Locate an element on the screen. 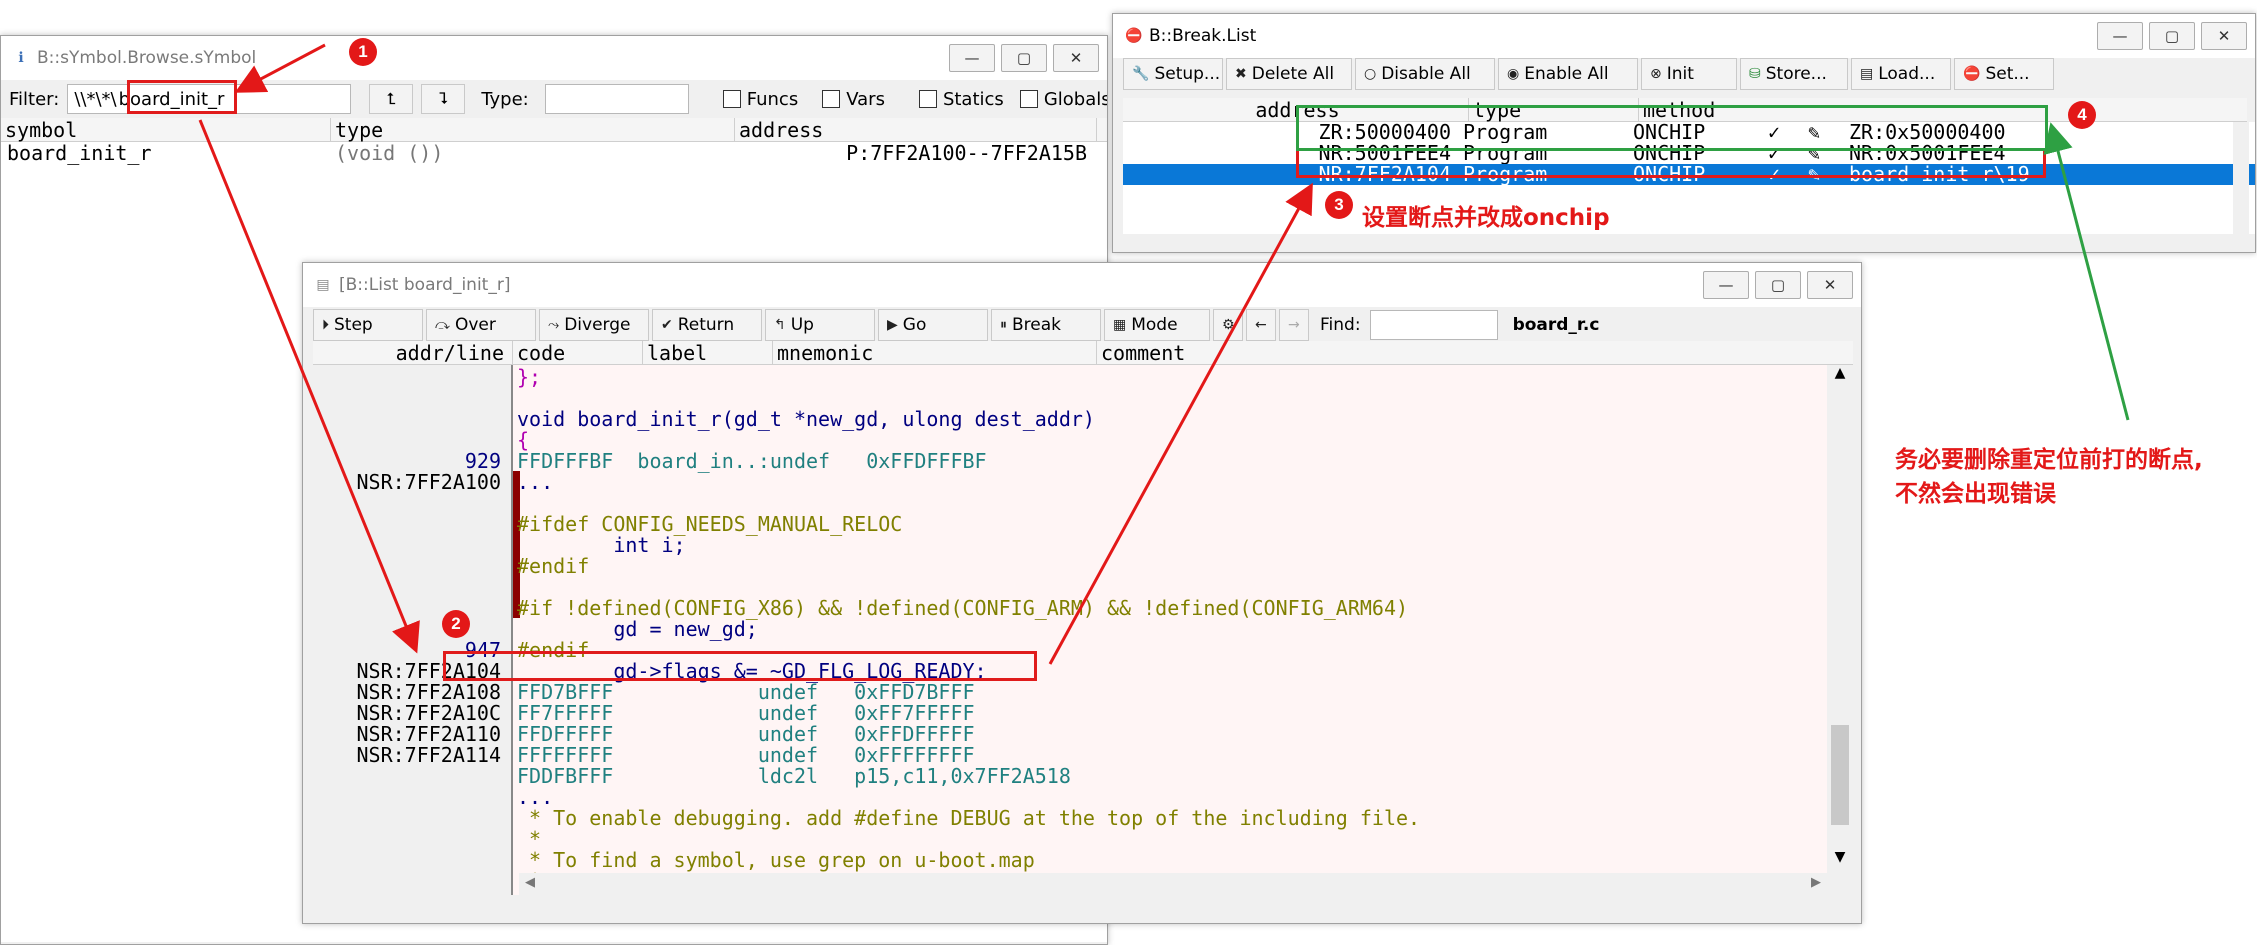 This screenshot has height=945, width=2257. disable-all-button: ○ Disable All is located at coordinates (1425, 74).